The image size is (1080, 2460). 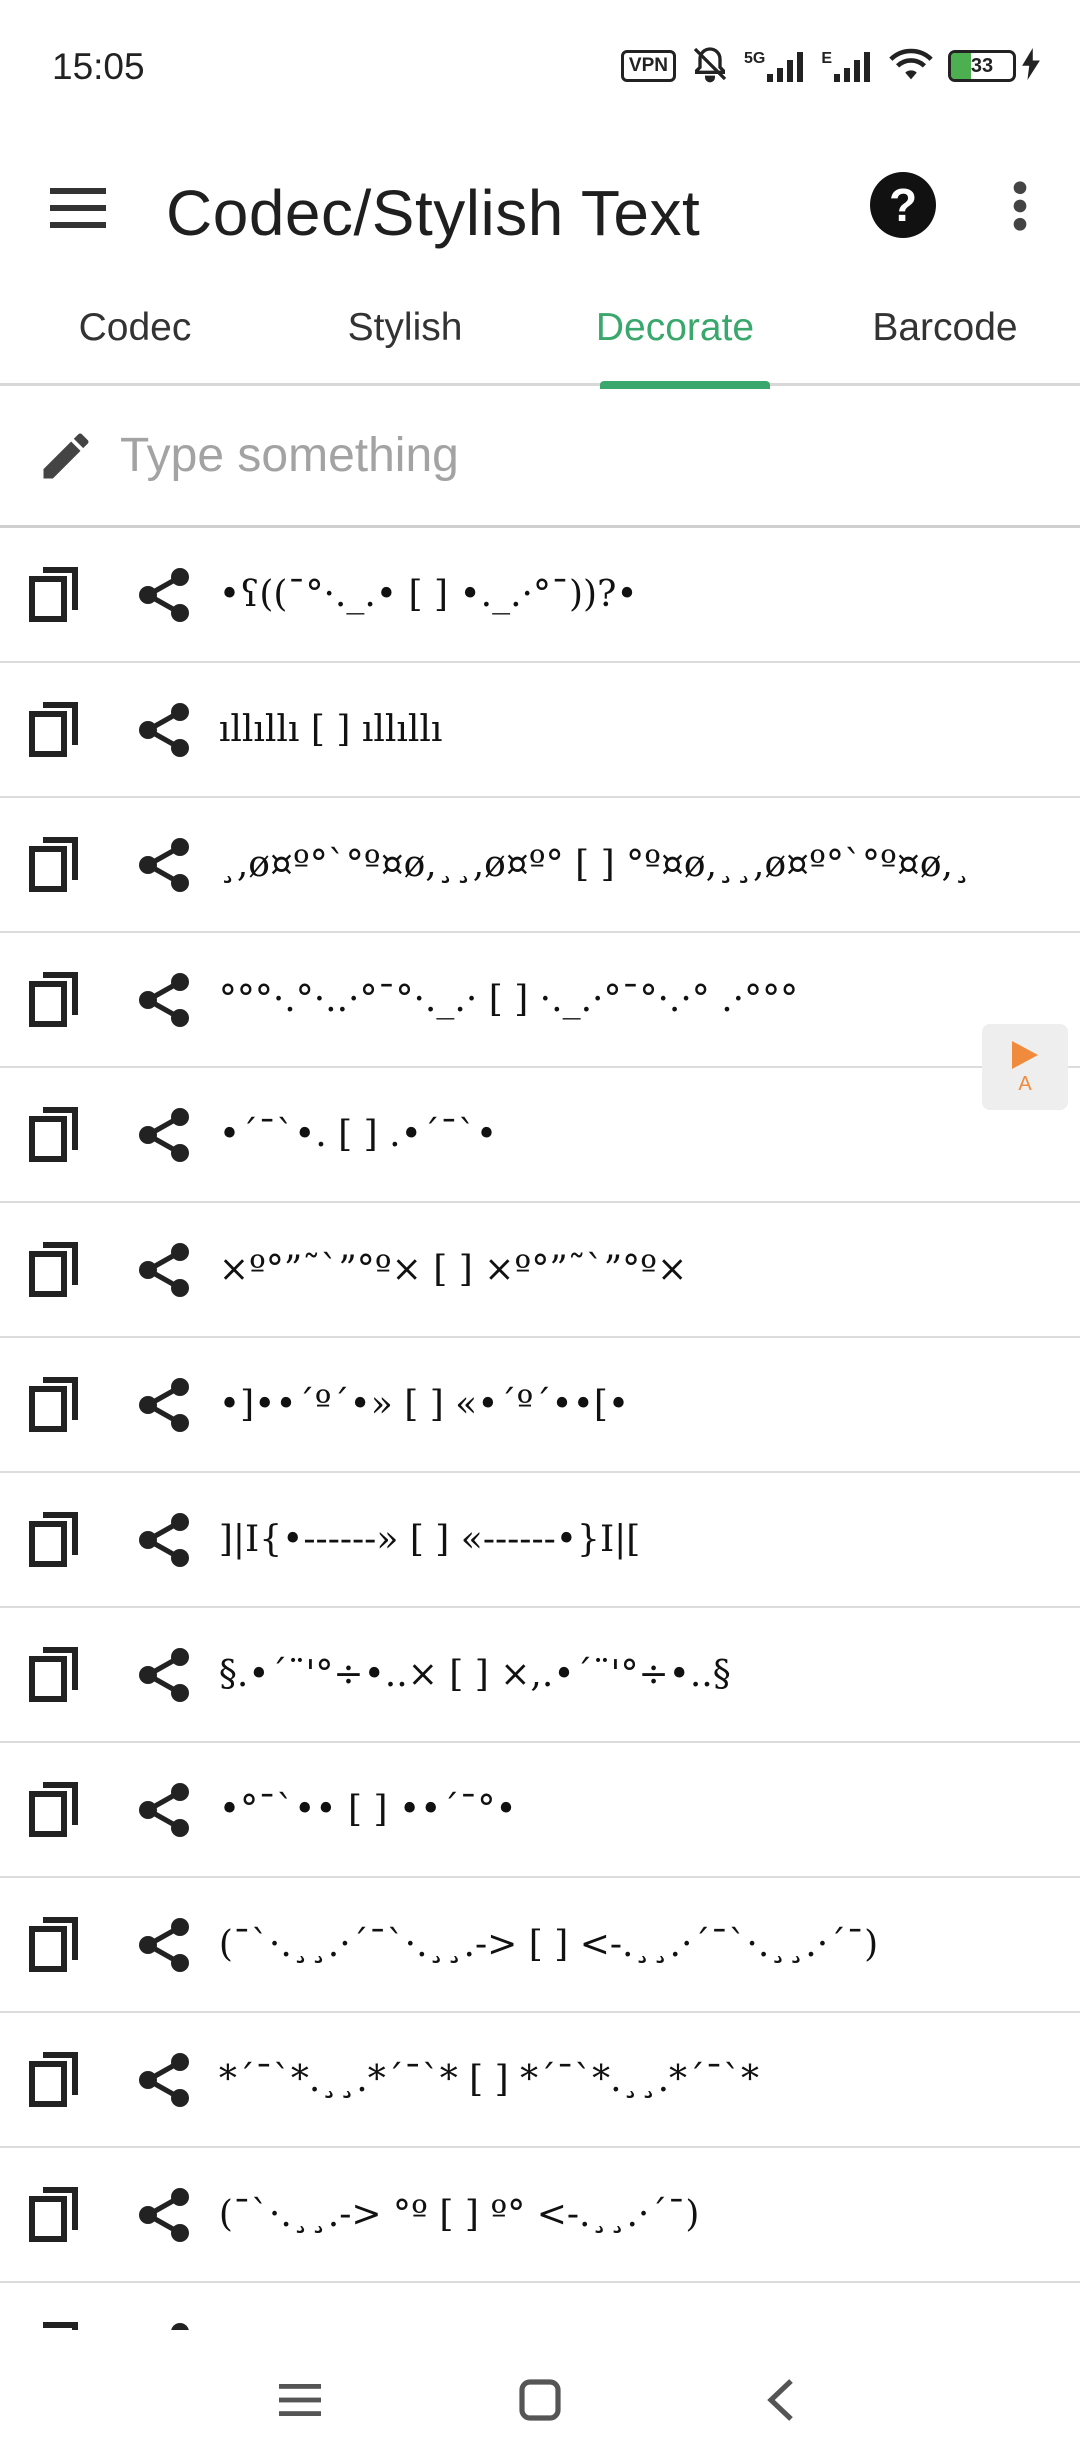 I want to click on page-title: Codec/Stylish Text, so click(x=433, y=213).